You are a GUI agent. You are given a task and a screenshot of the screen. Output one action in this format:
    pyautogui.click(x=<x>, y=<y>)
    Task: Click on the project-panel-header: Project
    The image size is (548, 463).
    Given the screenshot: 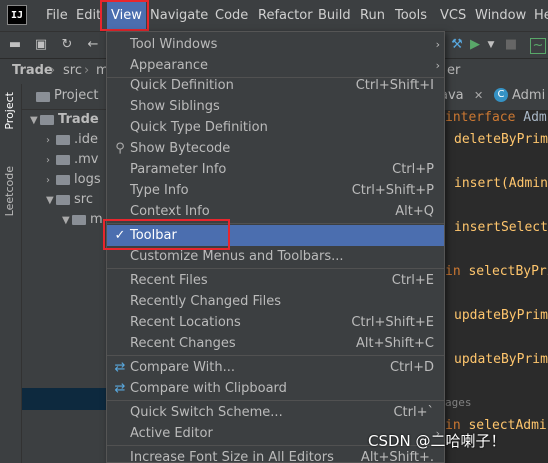 What is the action you would take?
    pyautogui.click(x=65, y=97)
    